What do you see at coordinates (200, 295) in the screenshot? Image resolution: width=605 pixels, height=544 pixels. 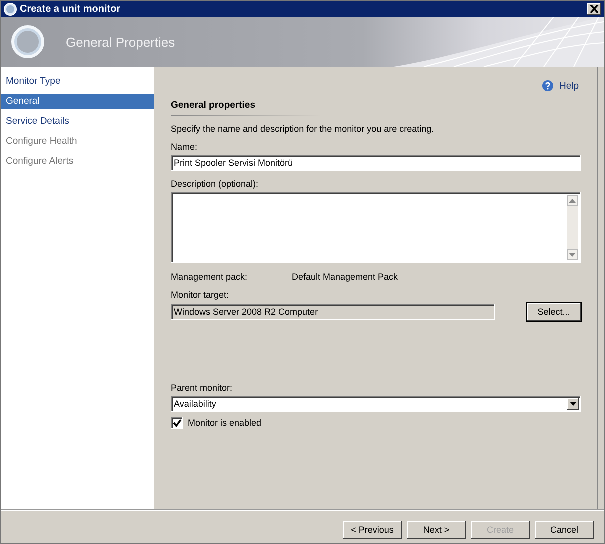 I see `monitor-target-label: Monitor target:` at bounding box center [200, 295].